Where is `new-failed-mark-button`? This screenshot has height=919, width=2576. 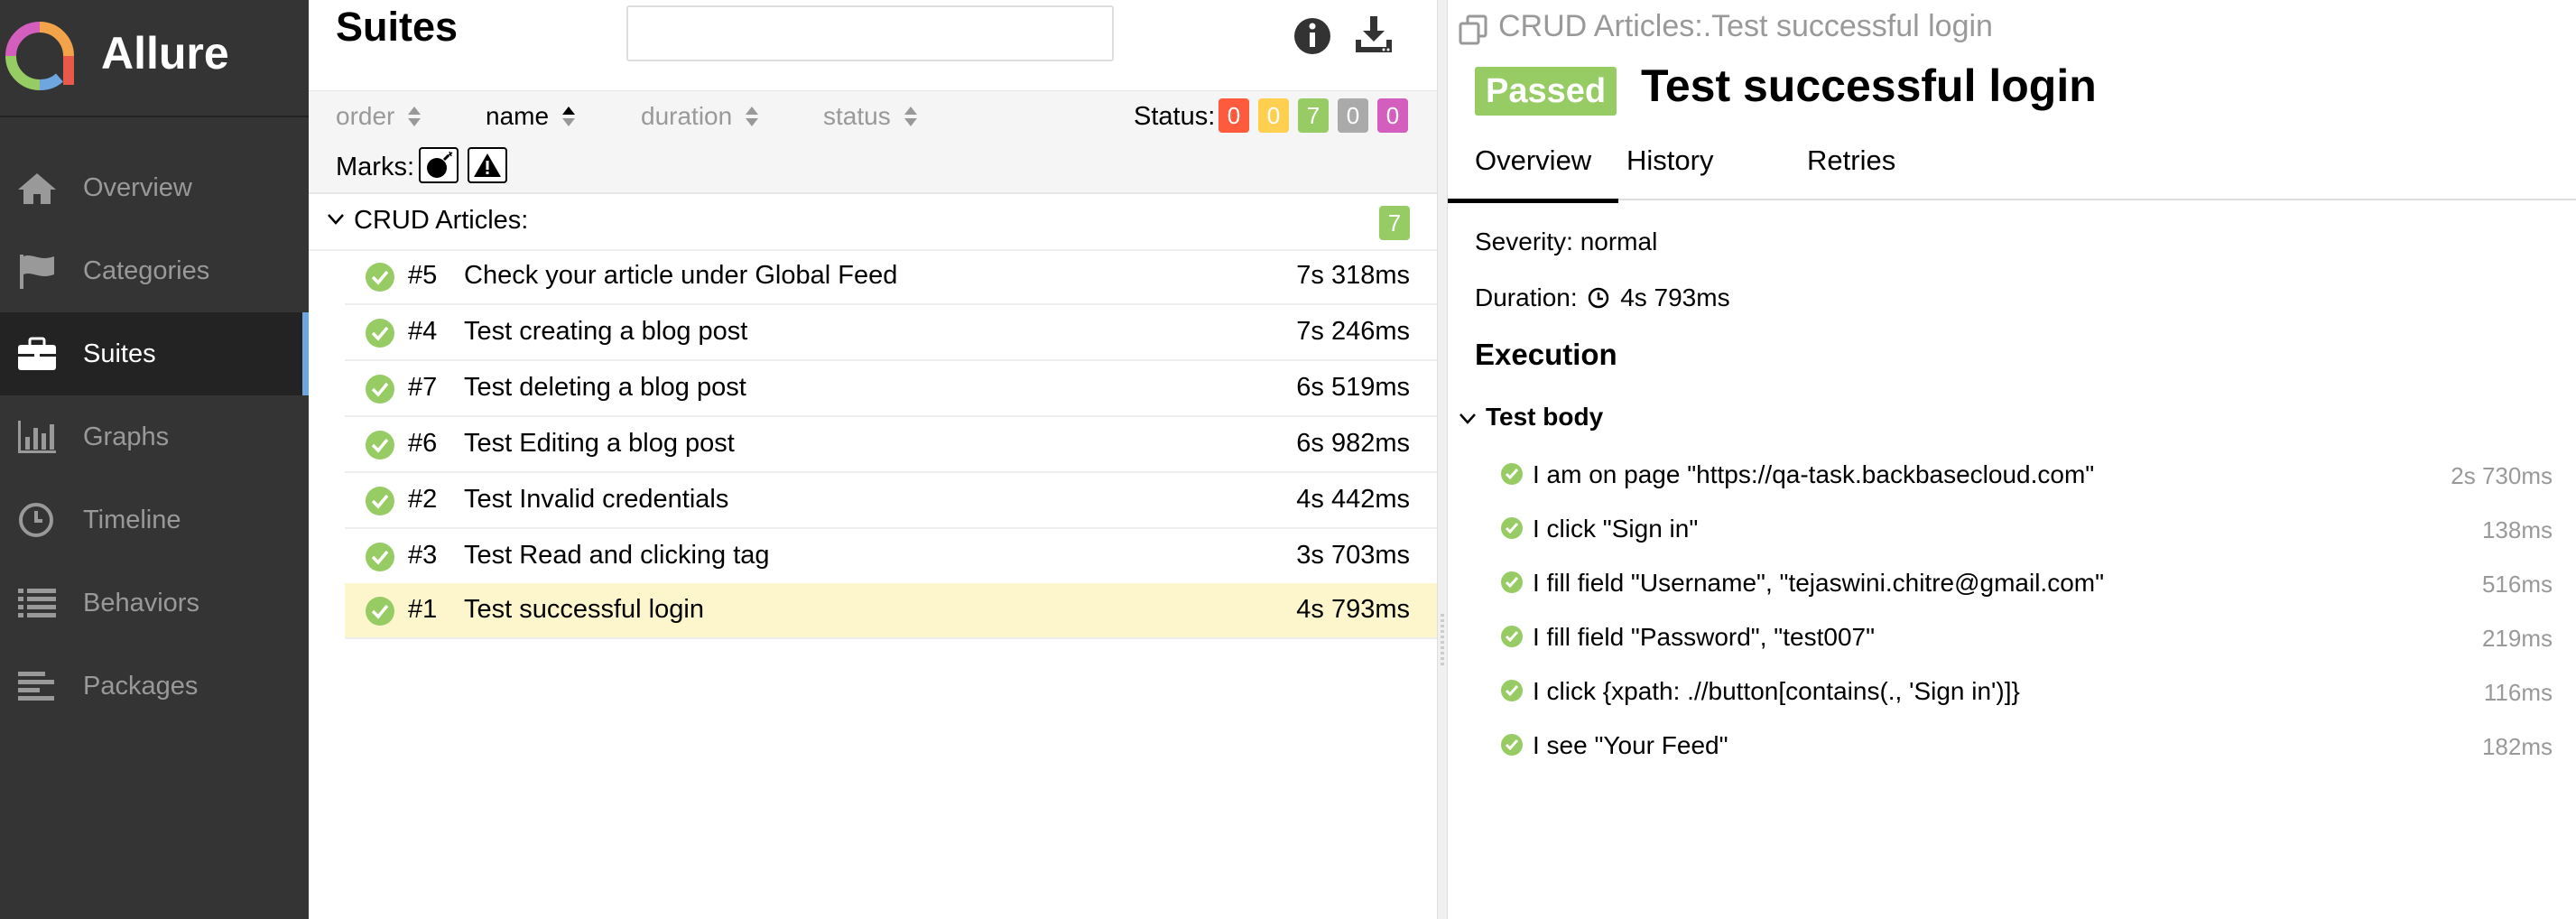
new-failed-mark-button is located at coordinates (488, 165).